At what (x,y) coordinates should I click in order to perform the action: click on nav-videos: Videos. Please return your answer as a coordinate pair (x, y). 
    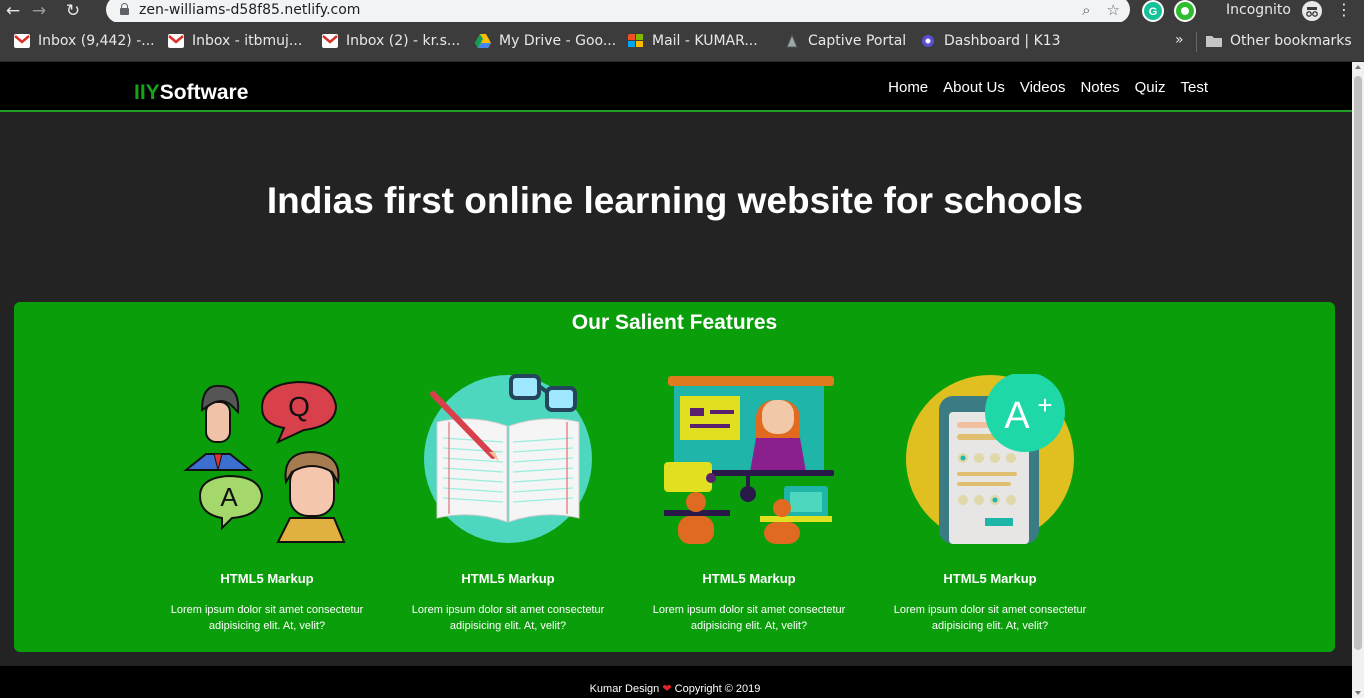
    Looking at the image, I should click on (1043, 87).